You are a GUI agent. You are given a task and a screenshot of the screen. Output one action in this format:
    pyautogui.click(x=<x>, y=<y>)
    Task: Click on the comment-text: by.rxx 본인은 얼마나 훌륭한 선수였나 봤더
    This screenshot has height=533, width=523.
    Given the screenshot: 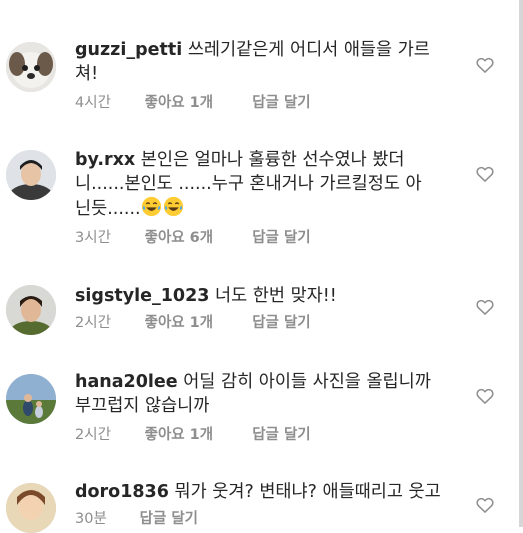 What is the action you would take?
    pyautogui.click(x=240, y=160)
    